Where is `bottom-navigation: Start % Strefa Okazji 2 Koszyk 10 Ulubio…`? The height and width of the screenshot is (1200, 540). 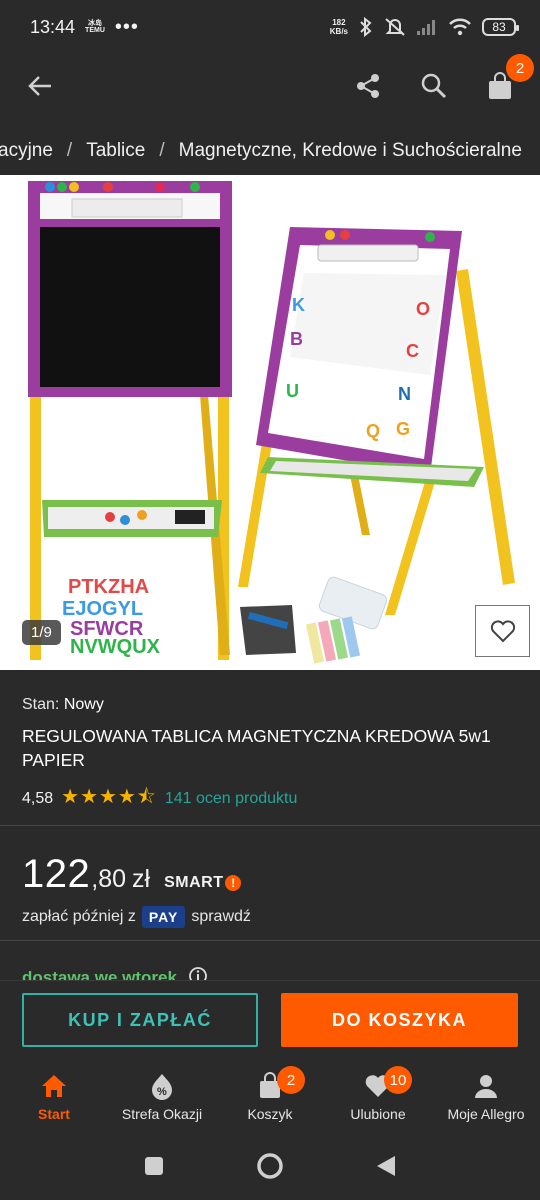 bottom-navigation: Start % Strefa Okazji 2 Koszyk 10 Ulubio… is located at coordinates (270, 1098).